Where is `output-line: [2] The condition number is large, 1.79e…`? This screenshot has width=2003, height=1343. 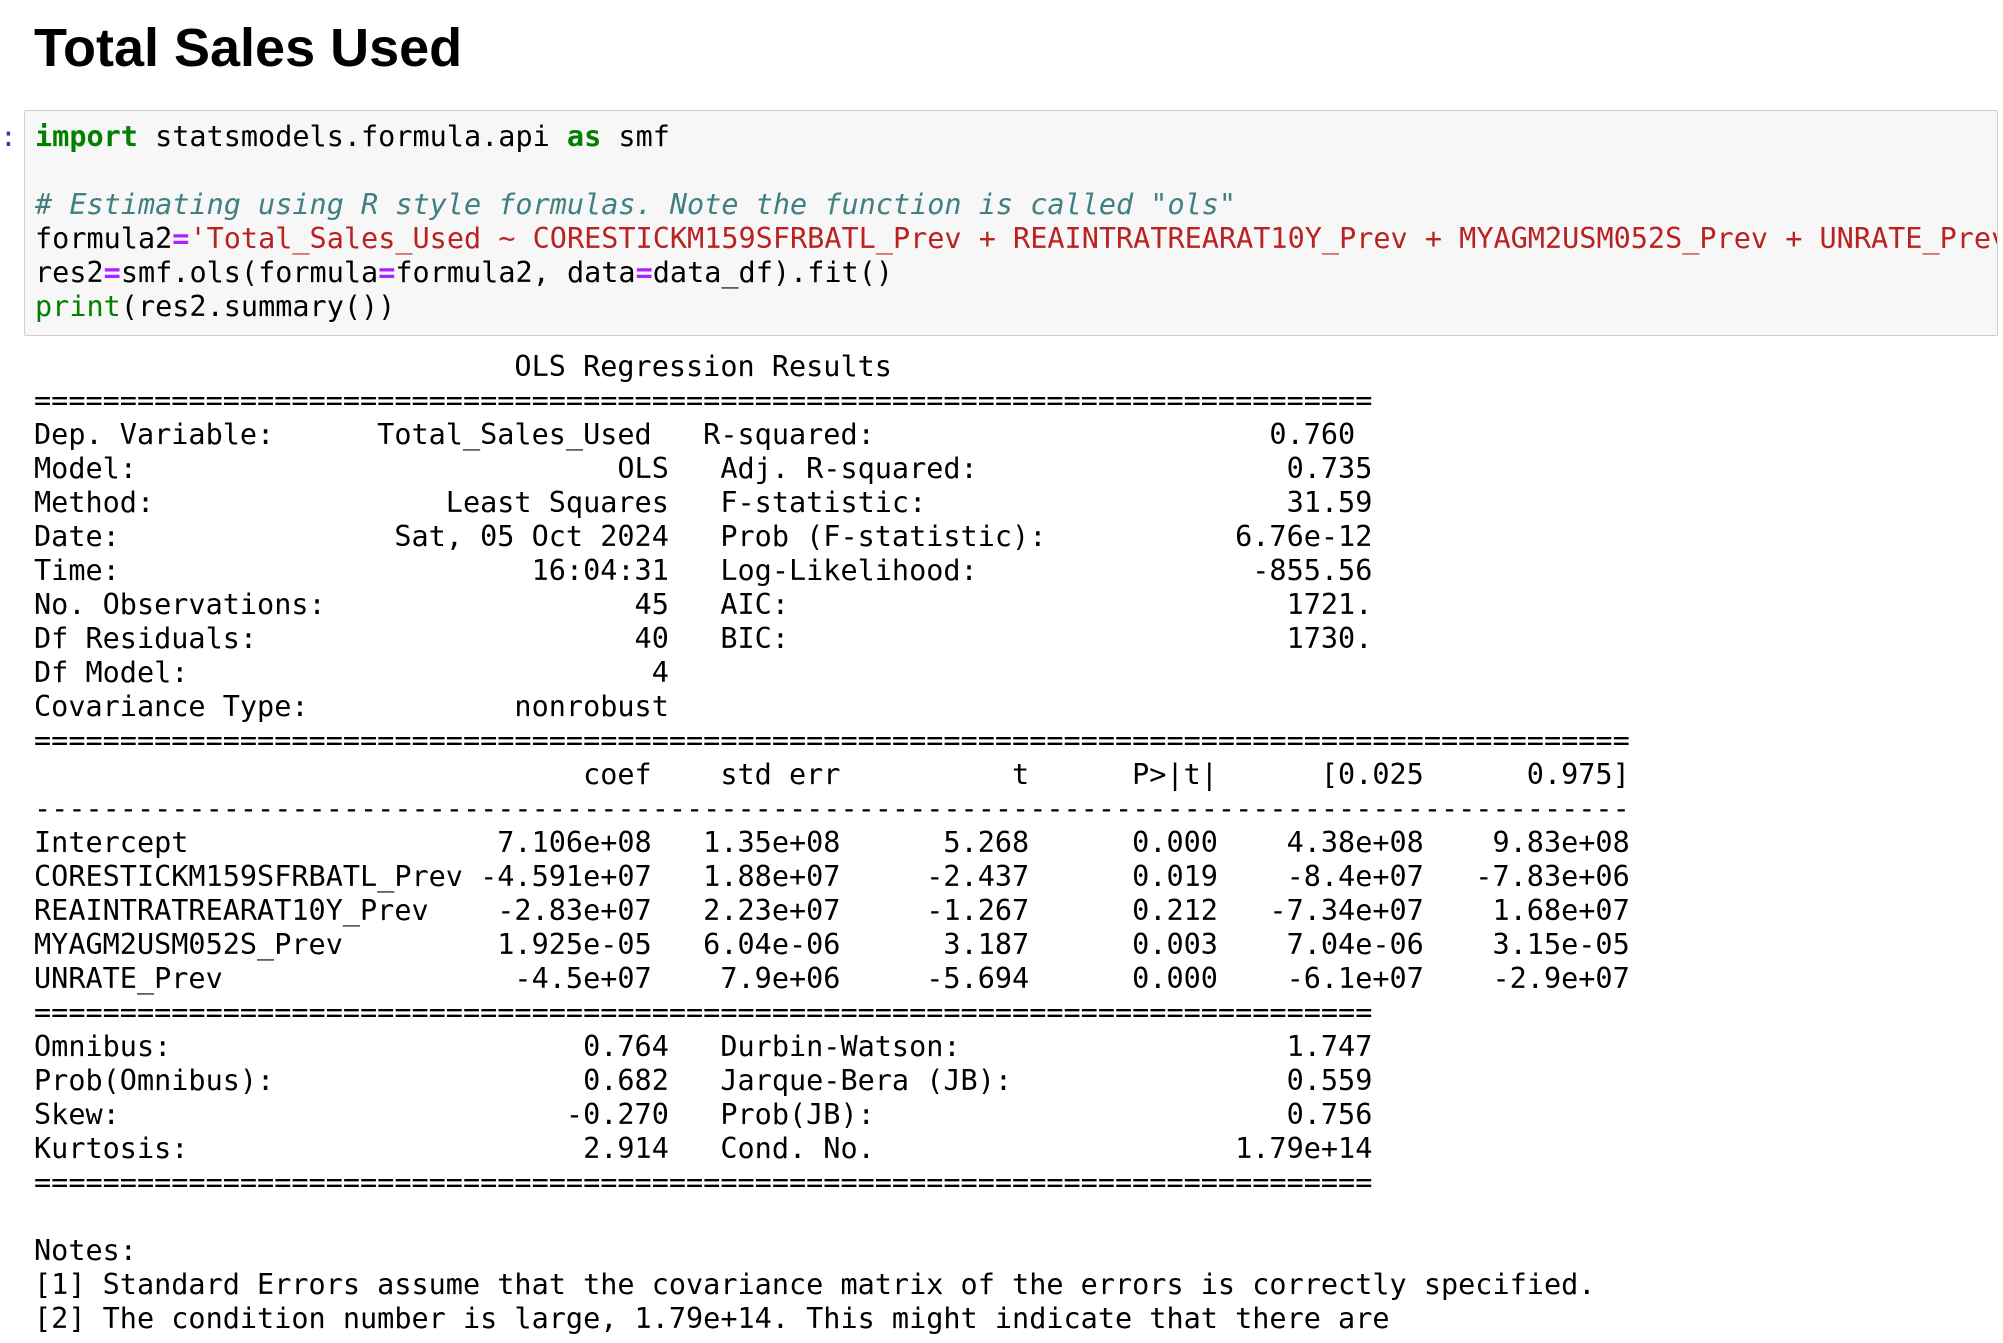 output-line: [2] The condition number is large, 1.79e… is located at coordinates (712, 1318).